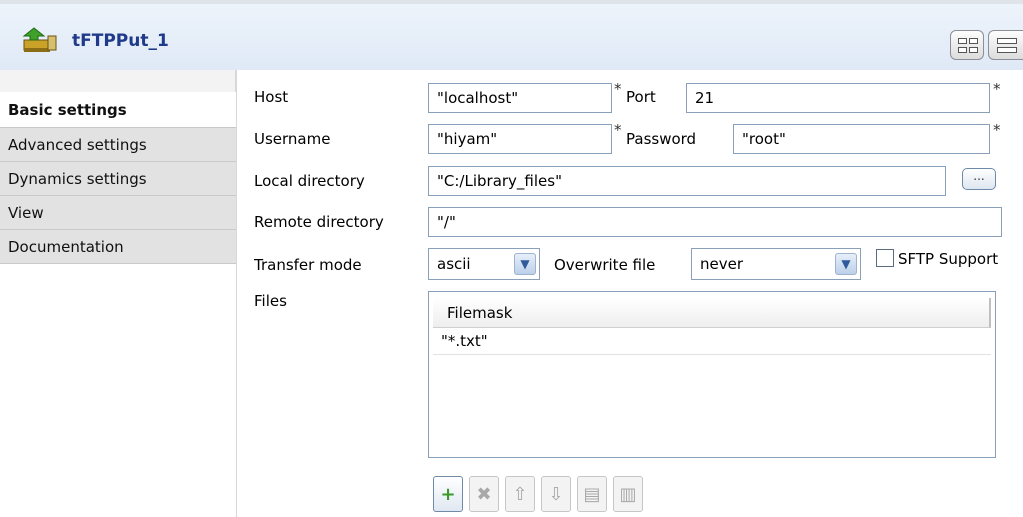  Describe the element at coordinates (118, 145) in the screenshot. I see `tab-advanced-settings: Advanced settings` at that location.